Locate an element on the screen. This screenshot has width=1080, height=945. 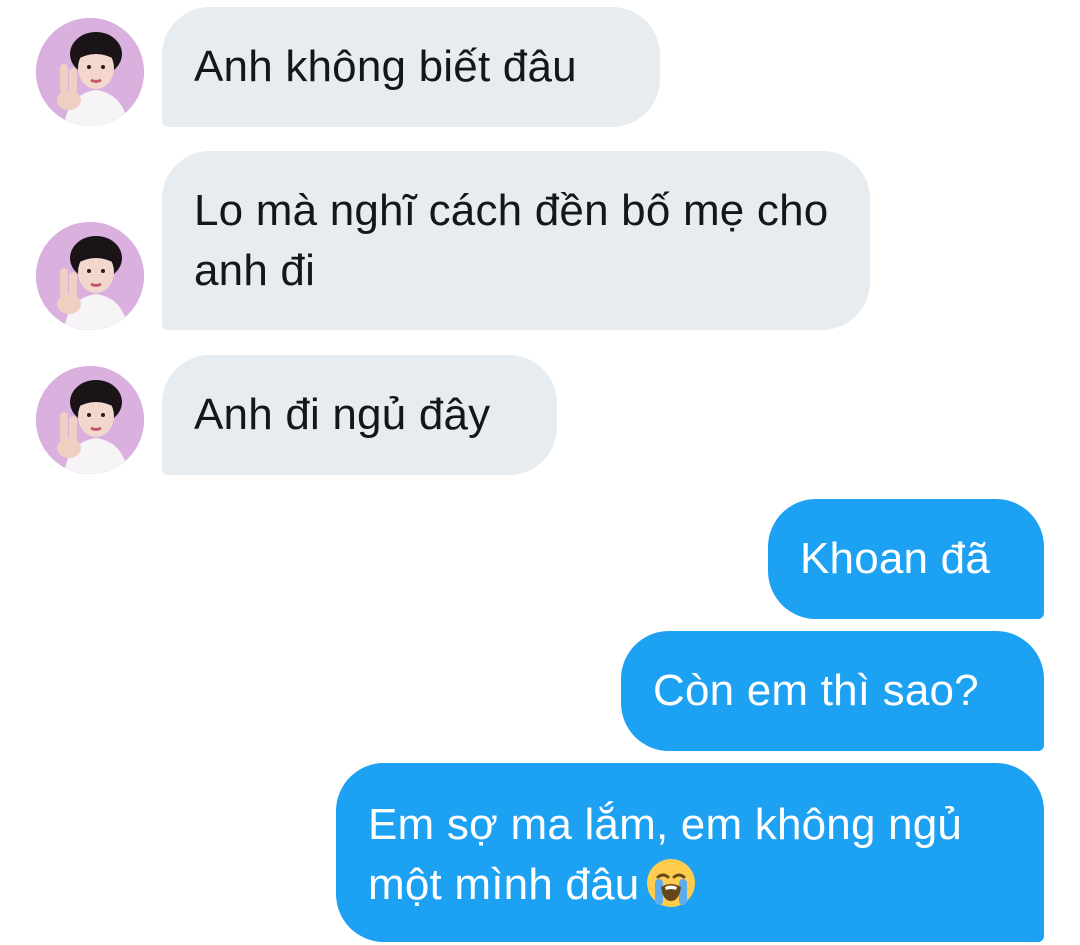
outgoing-message-bubble: Em sợ ma lắm, em không ngủ một mình đâu is located at coordinates (690, 852).